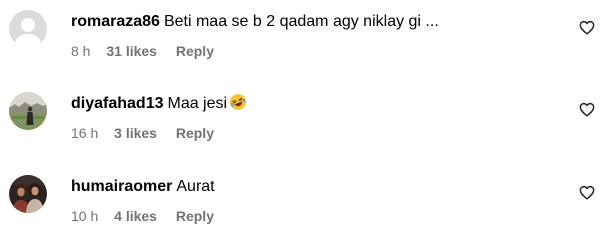 The height and width of the screenshot is (248, 607). I want to click on comment-meta: 8 h 31 likes Reply, so click(142, 51).